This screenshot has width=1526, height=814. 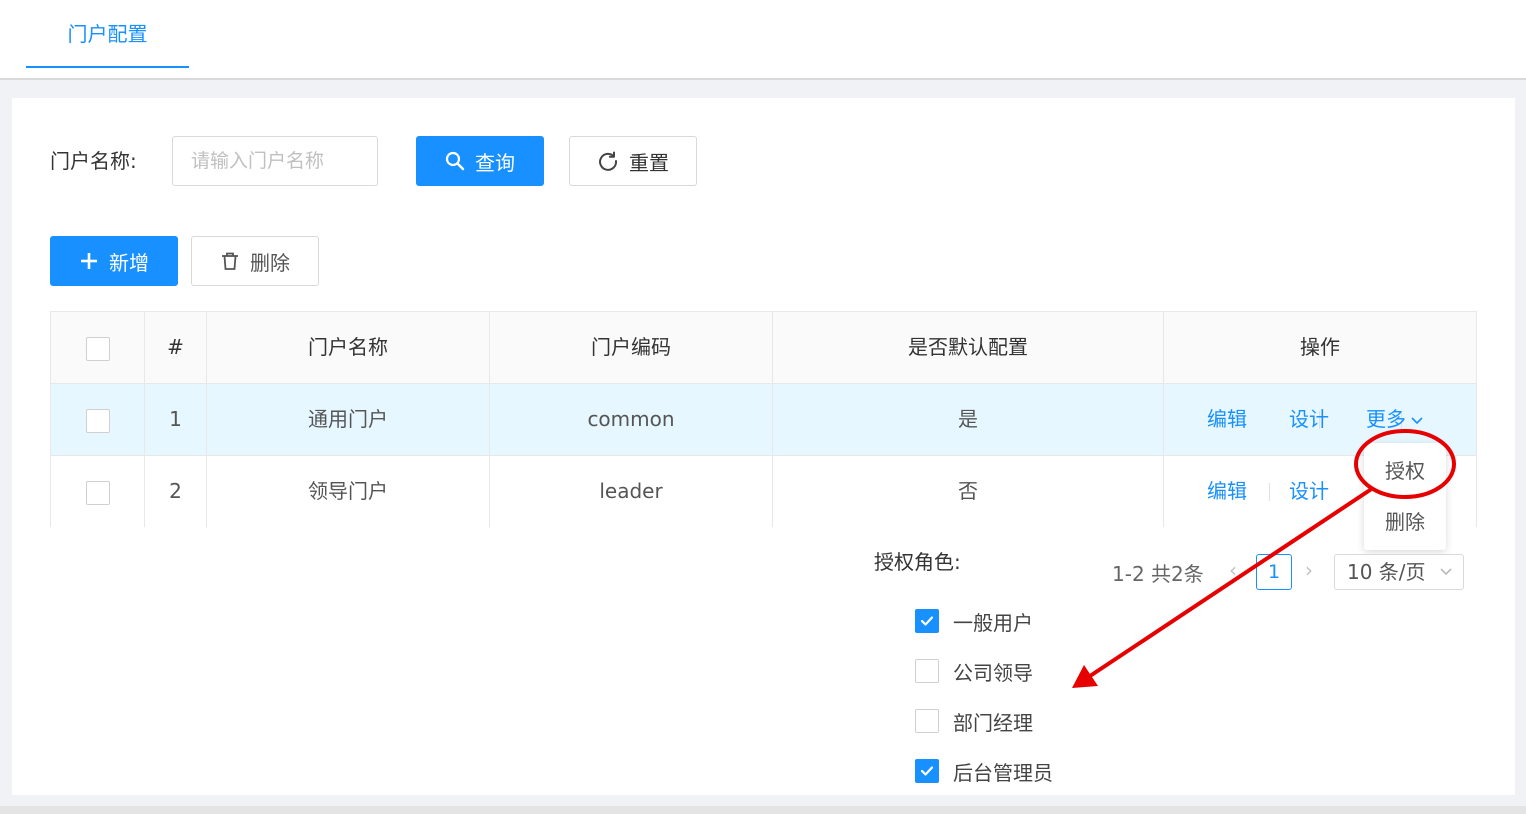 What do you see at coordinates (1158, 574) in the screenshot?
I see `pagination-total: 1-2 共2条` at bounding box center [1158, 574].